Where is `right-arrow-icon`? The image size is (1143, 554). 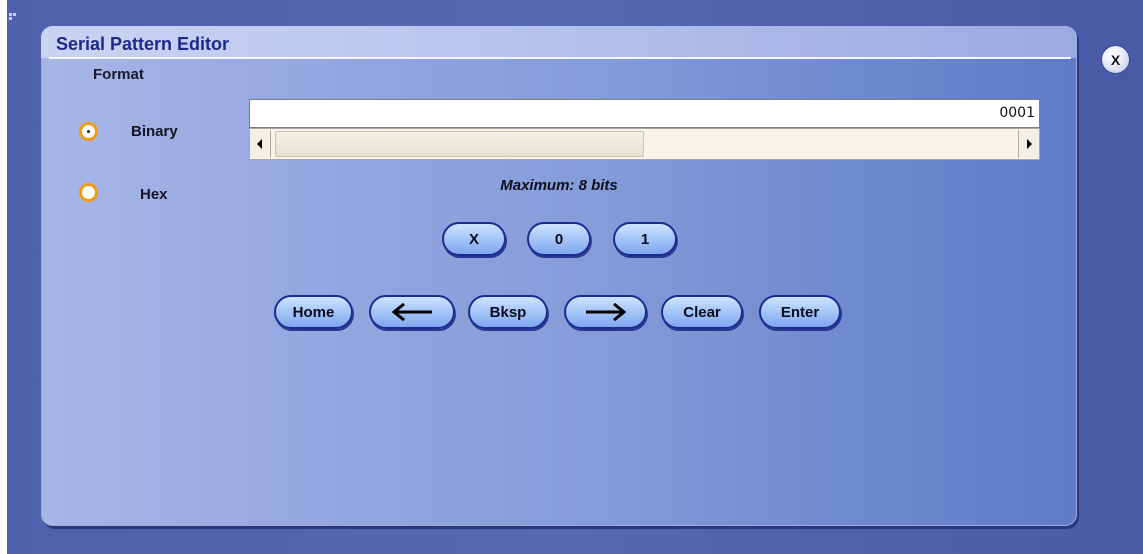 right-arrow-icon is located at coordinates (605, 312).